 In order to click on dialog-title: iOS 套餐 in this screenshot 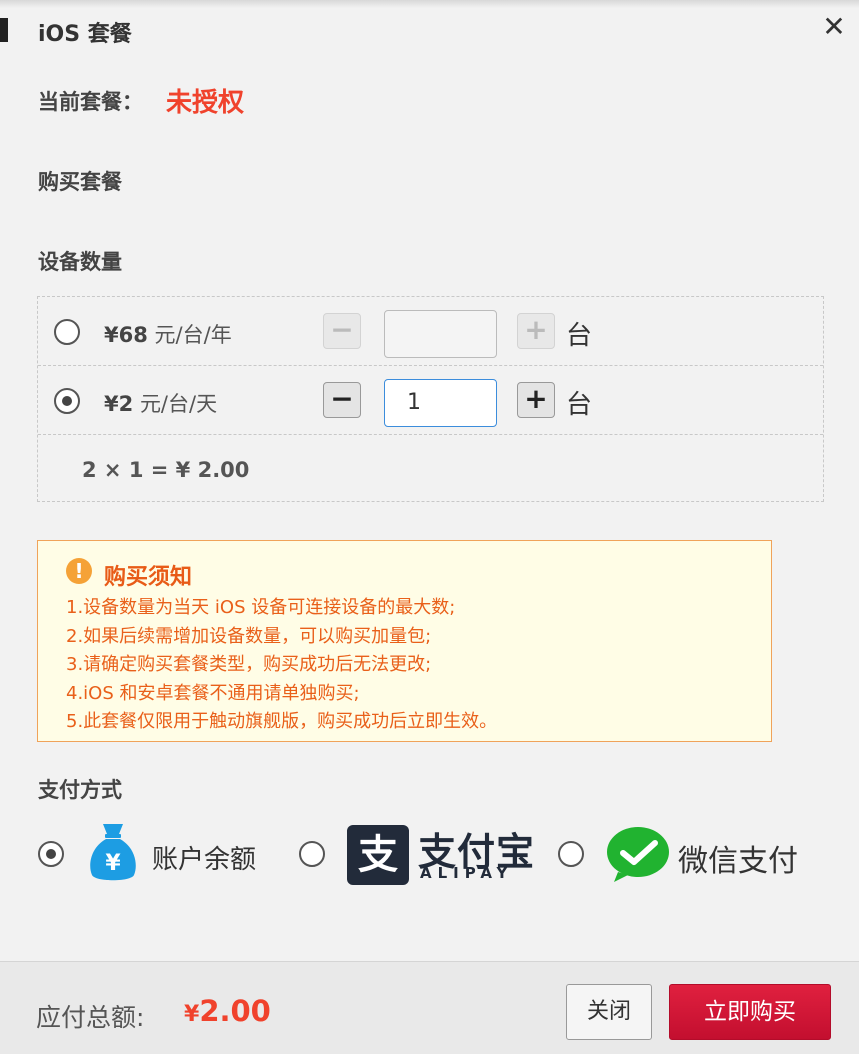, I will do `click(85, 34)`.